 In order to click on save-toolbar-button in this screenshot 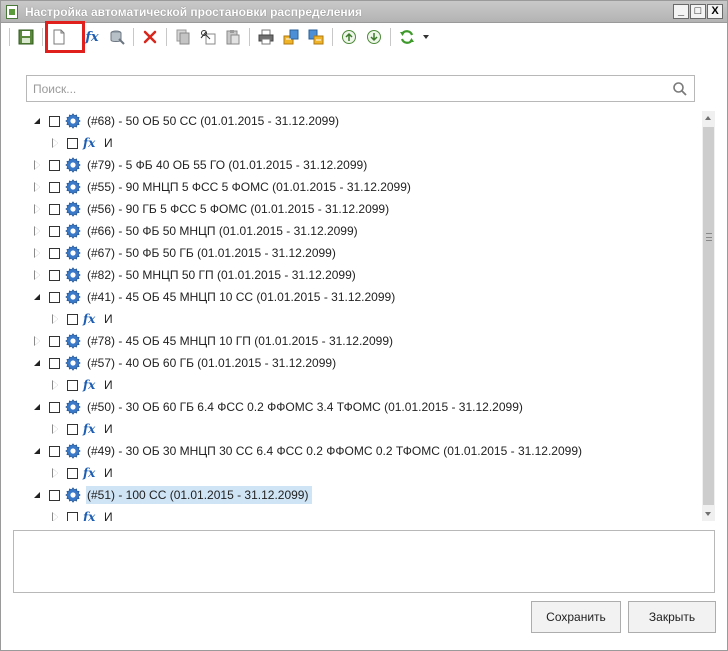, I will do `click(26, 37)`.